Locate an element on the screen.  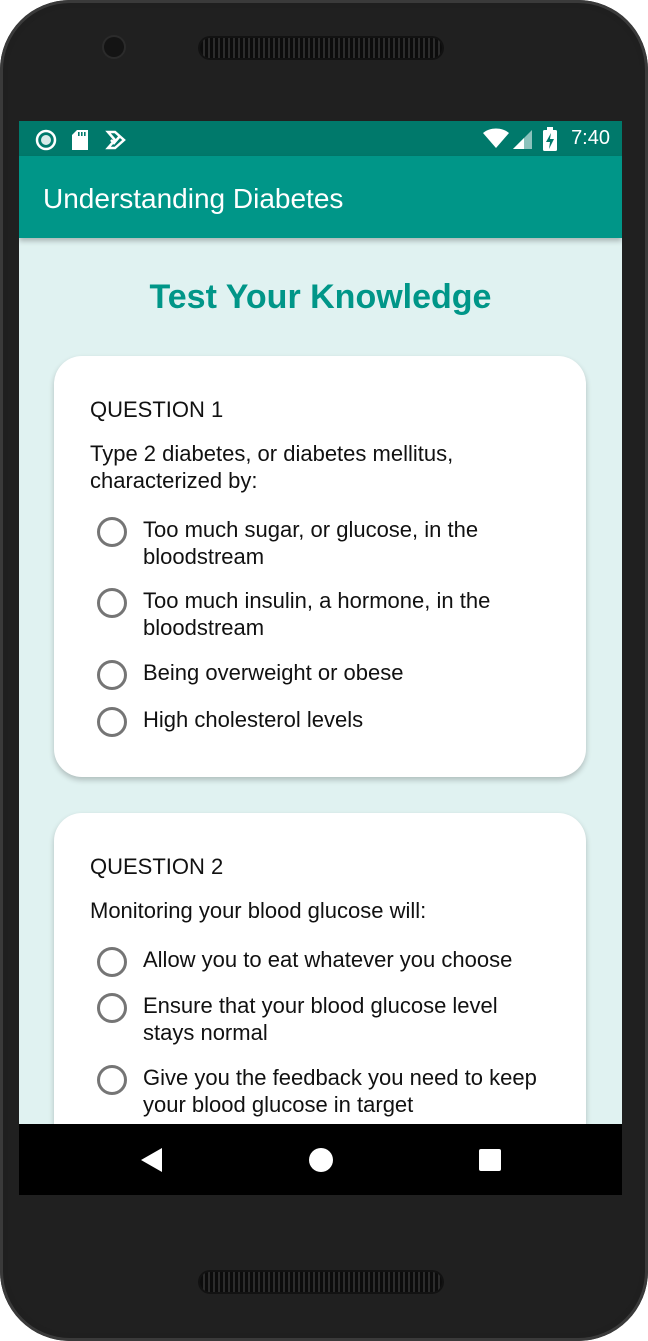
question-text: Monitoring your blood glucose will: is located at coordinates (258, 910).